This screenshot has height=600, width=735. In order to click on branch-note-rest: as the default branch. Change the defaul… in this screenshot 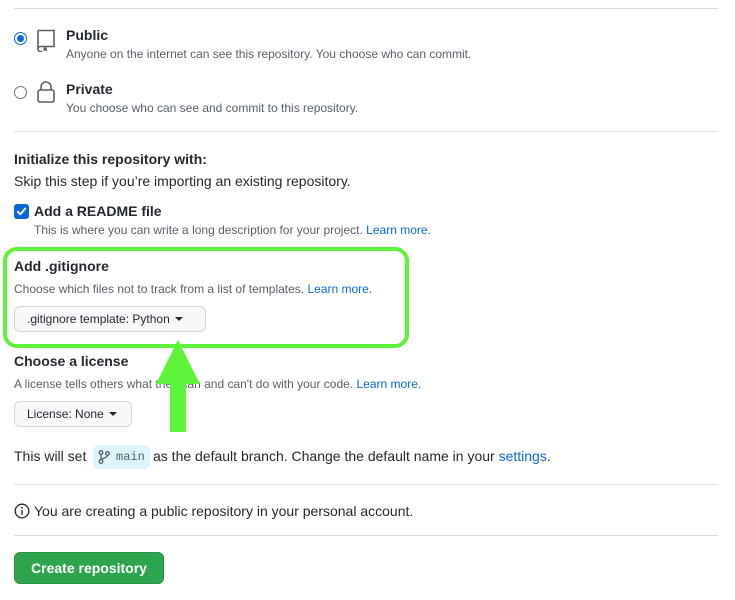, I will do `click(352, 456)`.